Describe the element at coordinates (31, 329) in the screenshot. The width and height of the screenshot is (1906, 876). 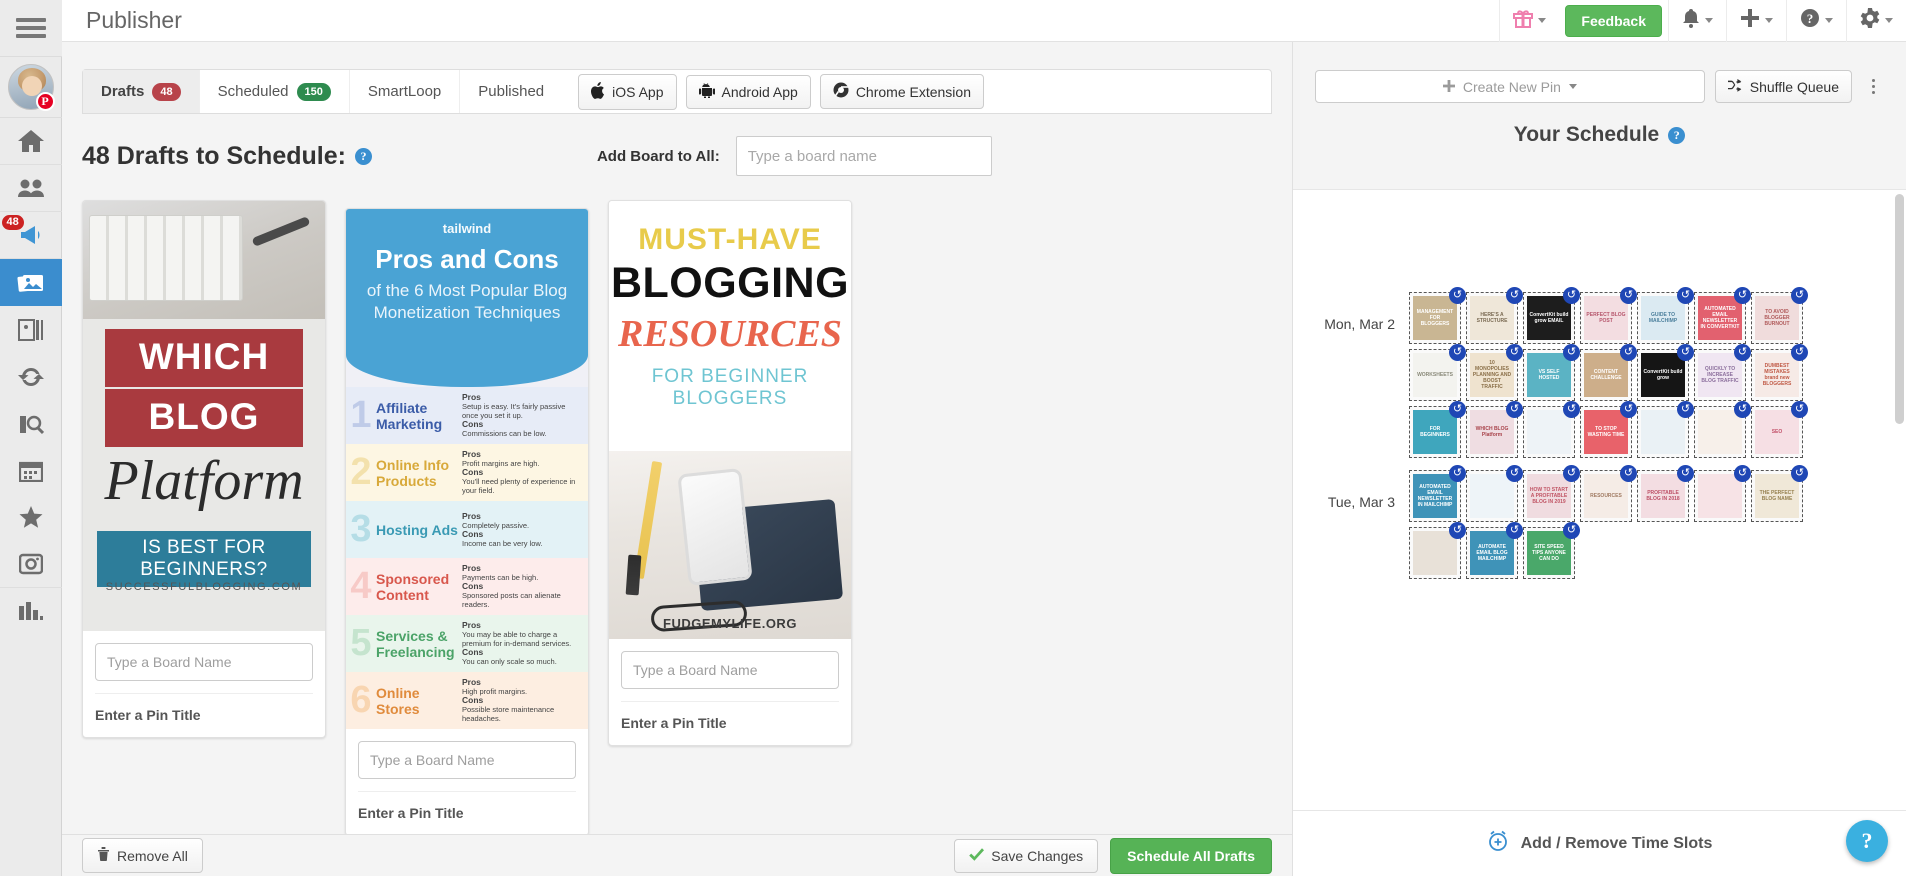
I see `sidebar-item-boards` at that location.